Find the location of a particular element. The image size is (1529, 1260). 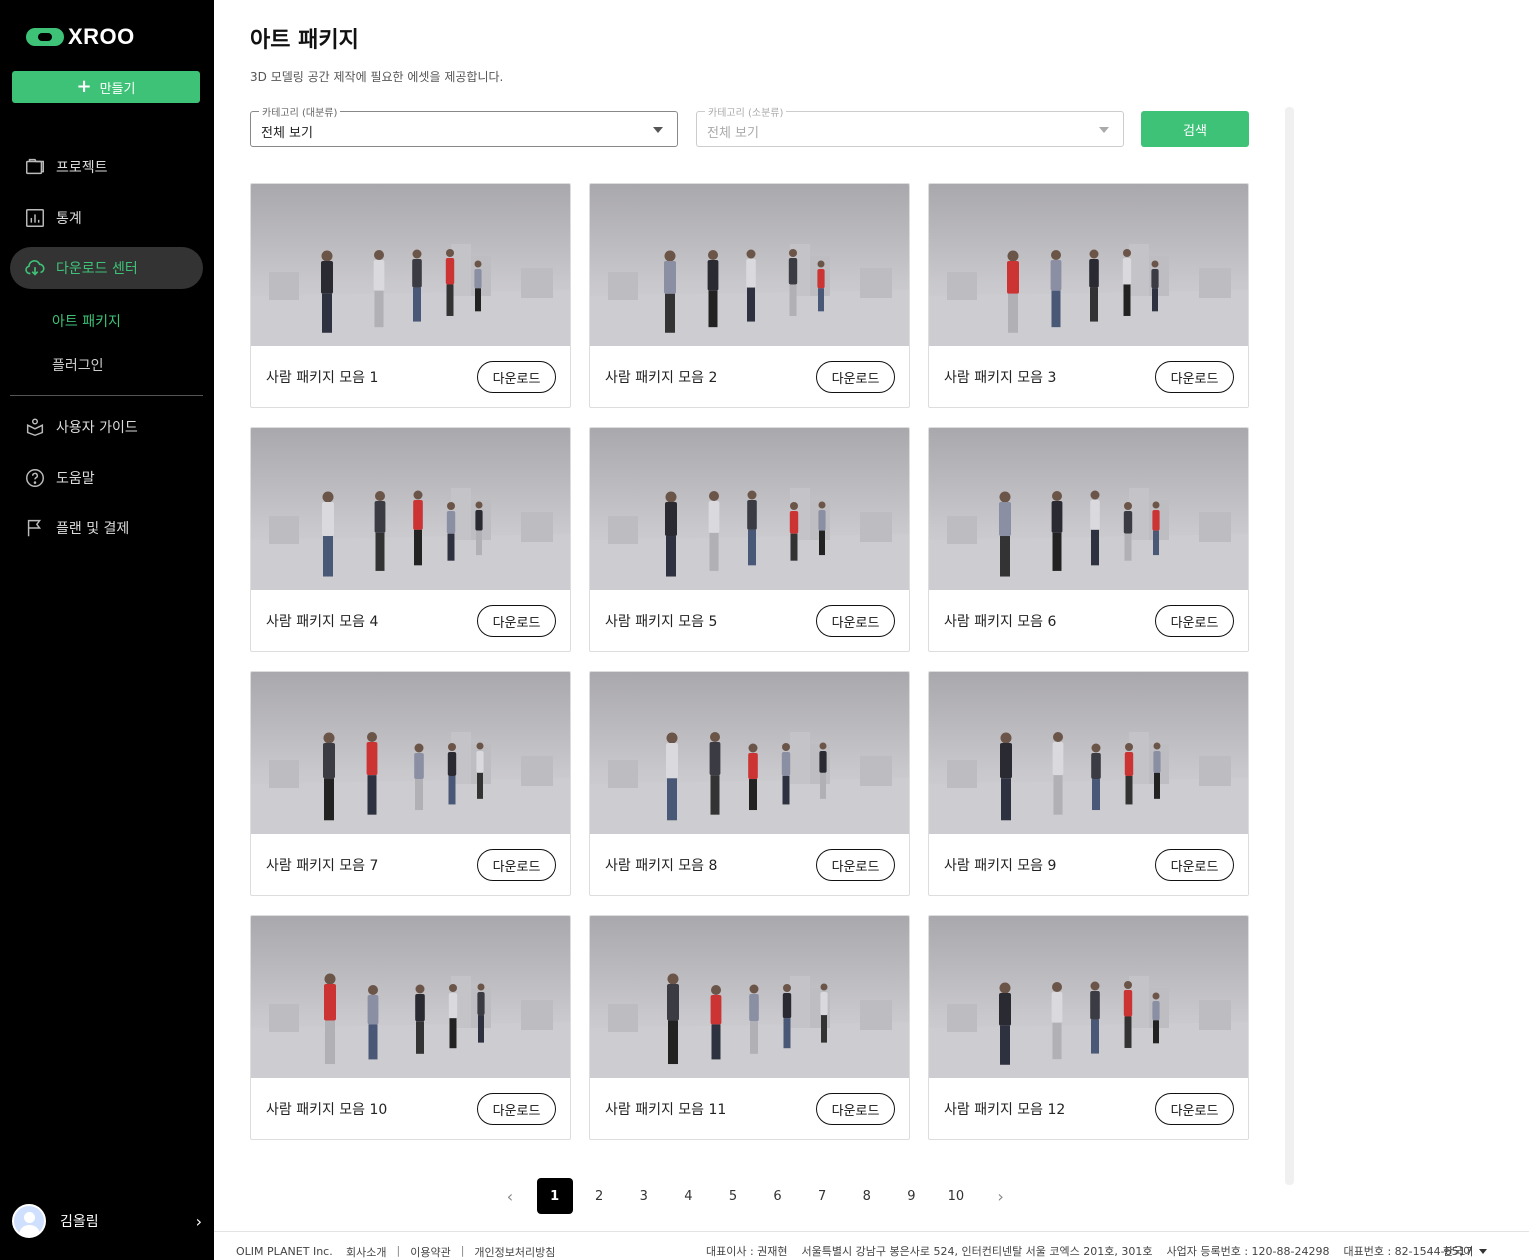

page-button: 8 is located at coordinates (867, 1196).